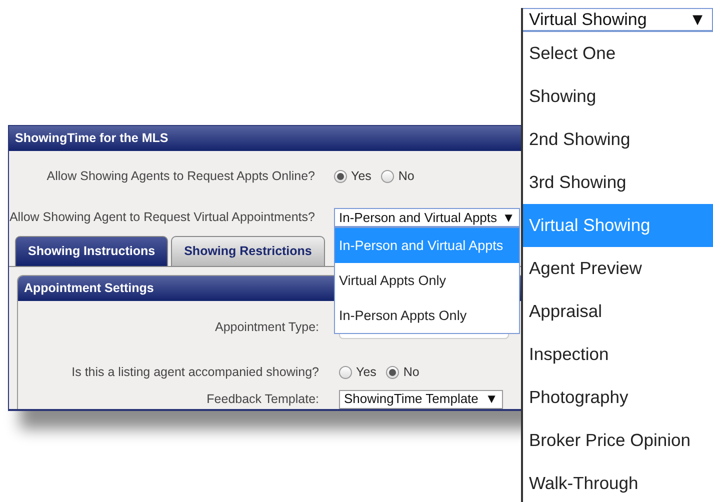 This screenshot has width=713, height=502. What do you see at coordinates (618, 311) in the screenshot?
I see `dropdown-option: Appraisal` at bounding box center [618, 311].